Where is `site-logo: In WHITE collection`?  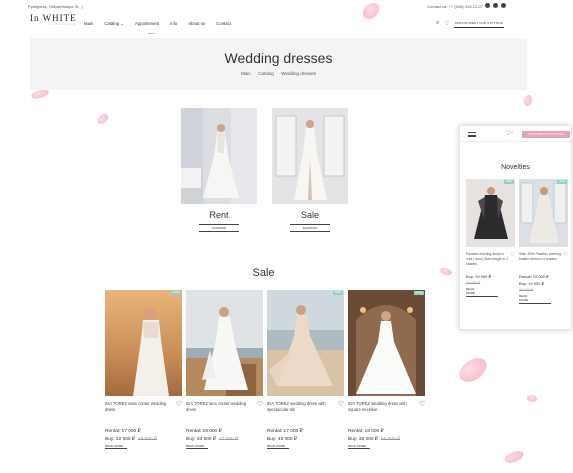 site-logo: In WHITE collection is located at coordinates (53, 19).